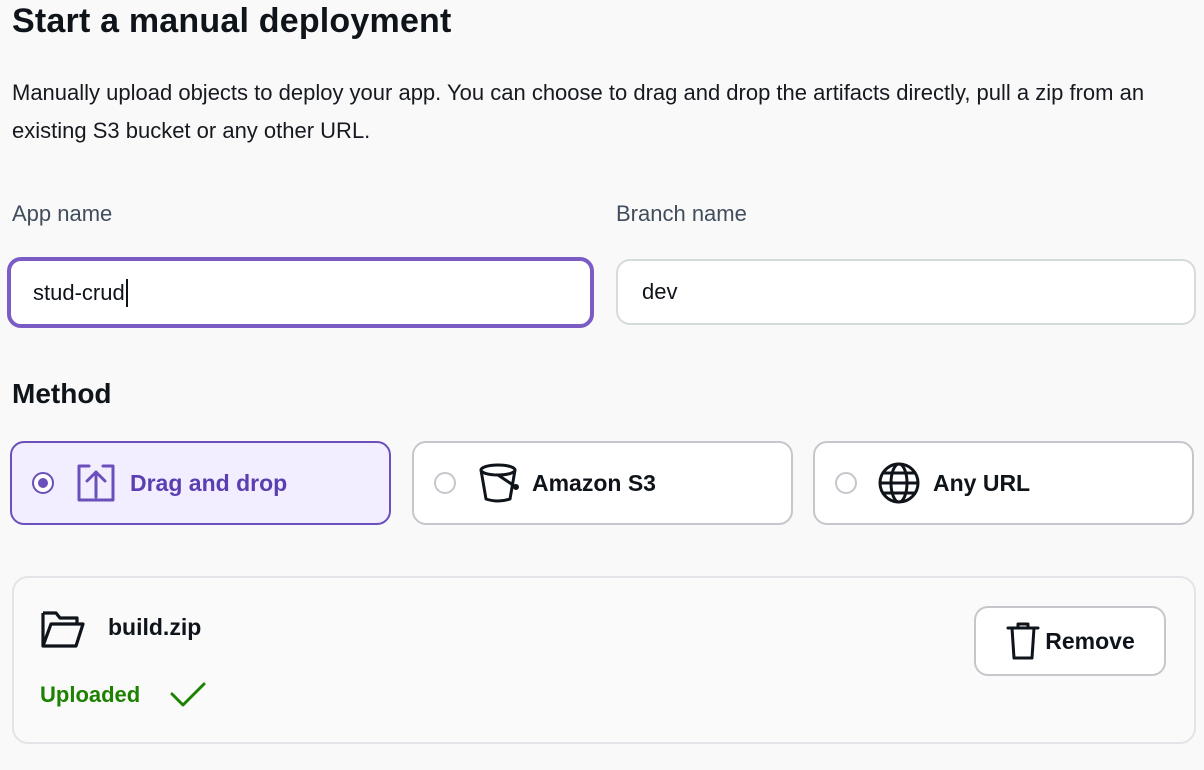 This screenshot has width=1204, height=770. What do you see at coordinates (155, 627) in the screenshot?
I see `file-name: build.zip` at bounding box center [155, 627].